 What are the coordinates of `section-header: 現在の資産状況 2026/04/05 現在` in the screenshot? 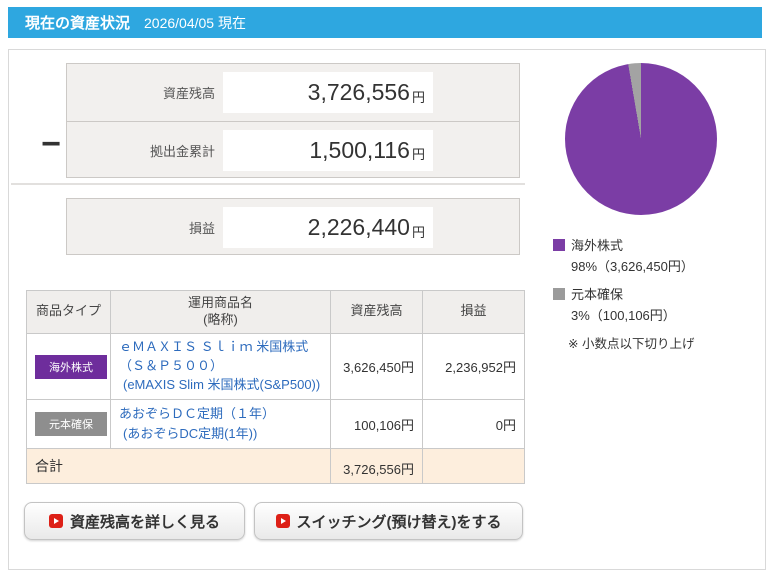 It's located at (385, 22).